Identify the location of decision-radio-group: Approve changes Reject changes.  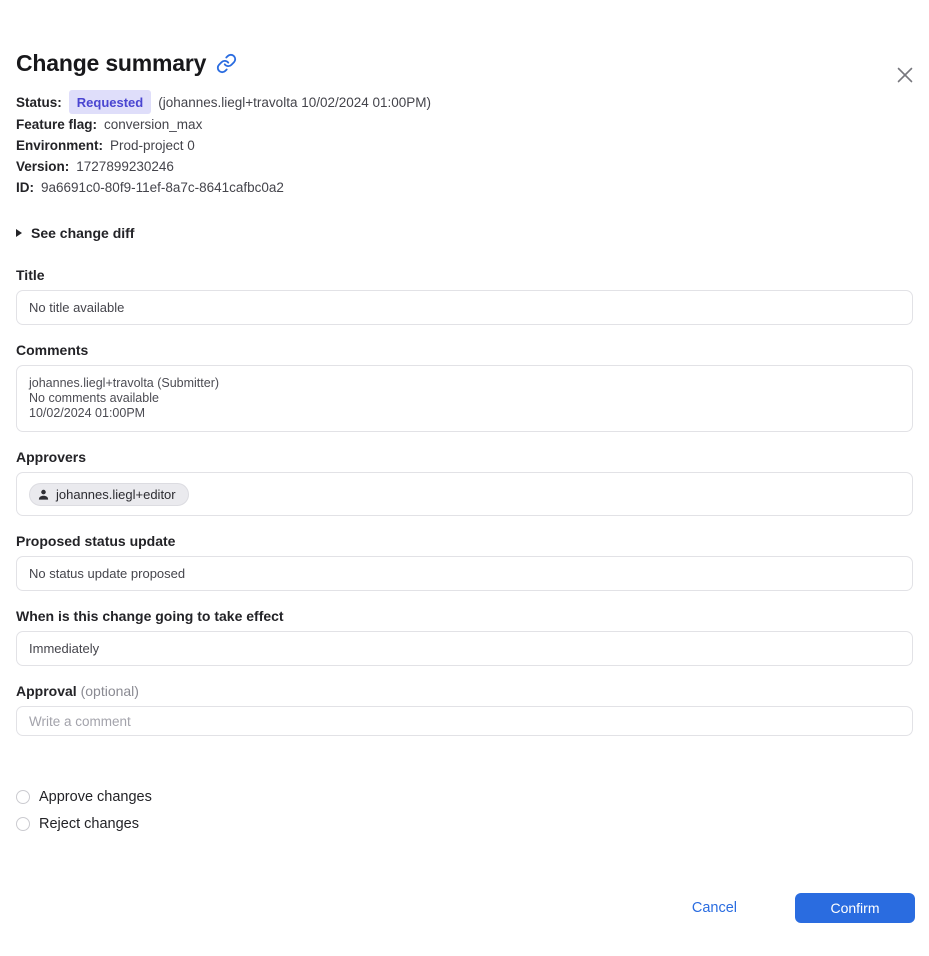
(464, 810).